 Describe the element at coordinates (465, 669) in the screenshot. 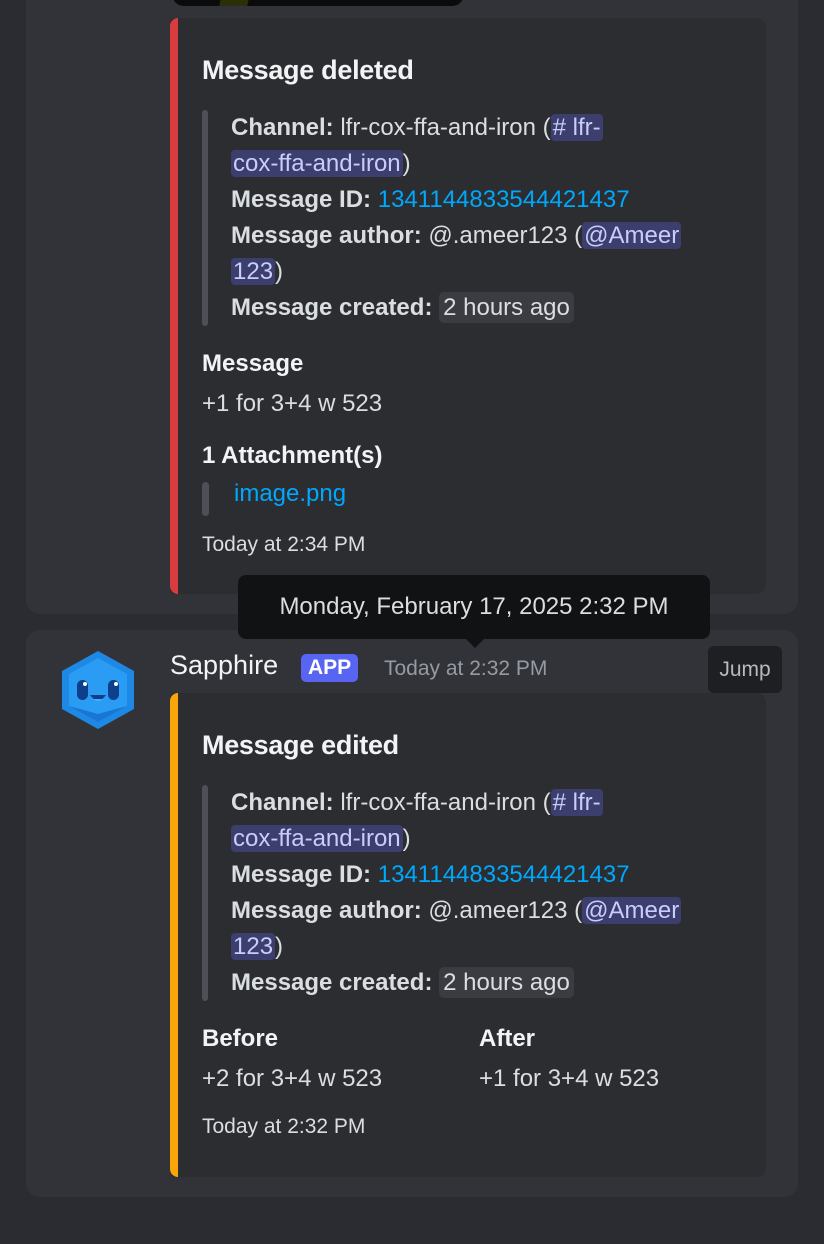

I see `message-timestamp: Today at 2:32 PM` at that location.